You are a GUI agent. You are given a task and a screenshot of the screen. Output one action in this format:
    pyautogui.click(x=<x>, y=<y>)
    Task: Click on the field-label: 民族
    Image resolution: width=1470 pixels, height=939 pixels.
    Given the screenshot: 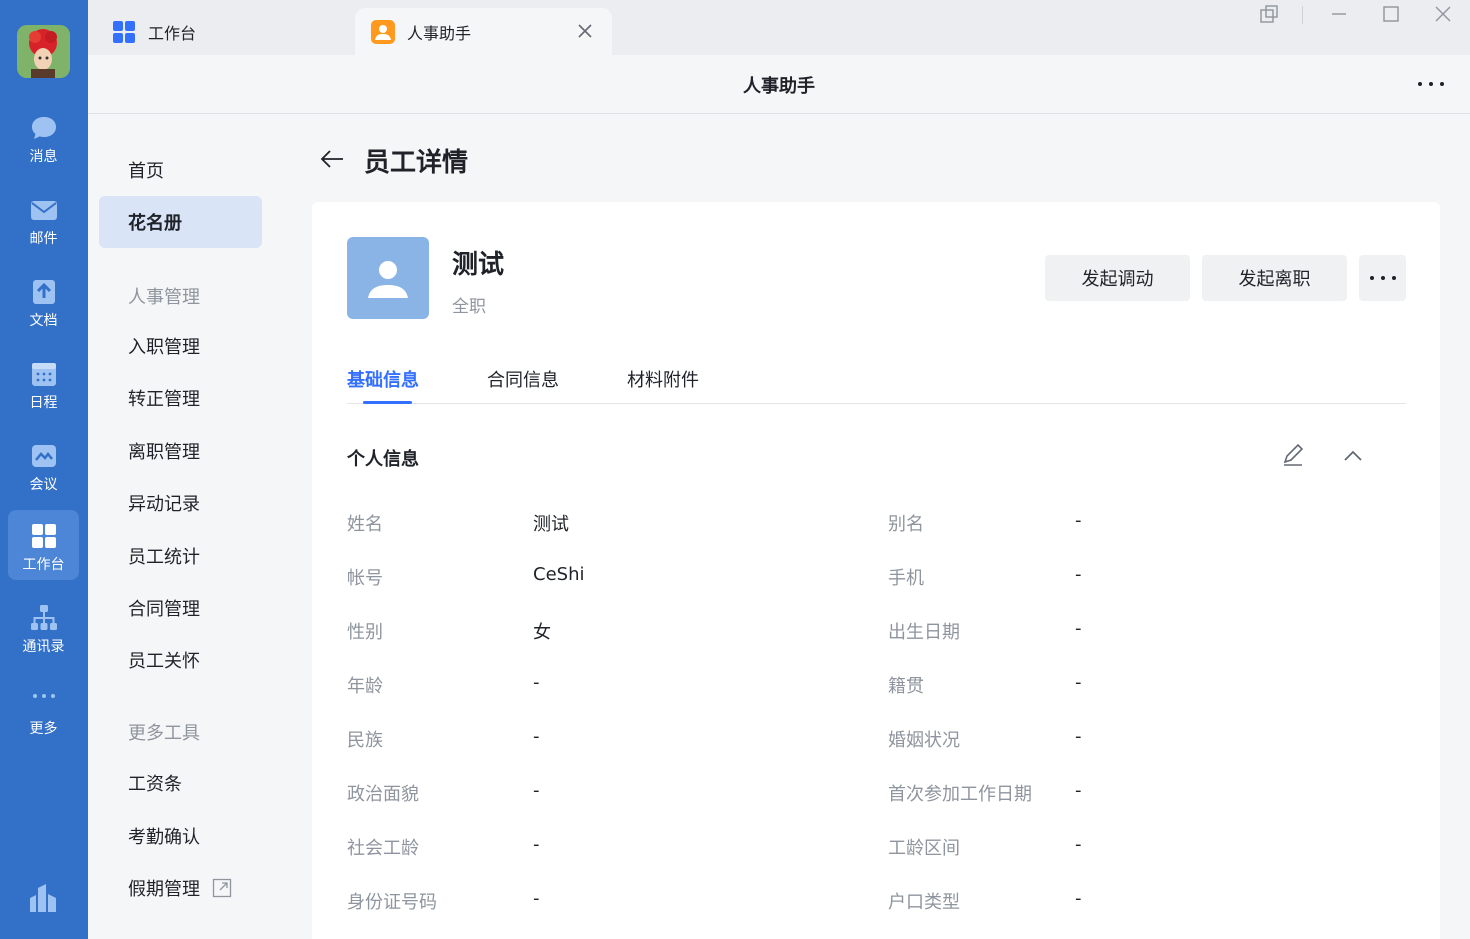 What is the action you would take?
    pyautogui.click(x=365, y=740)
    